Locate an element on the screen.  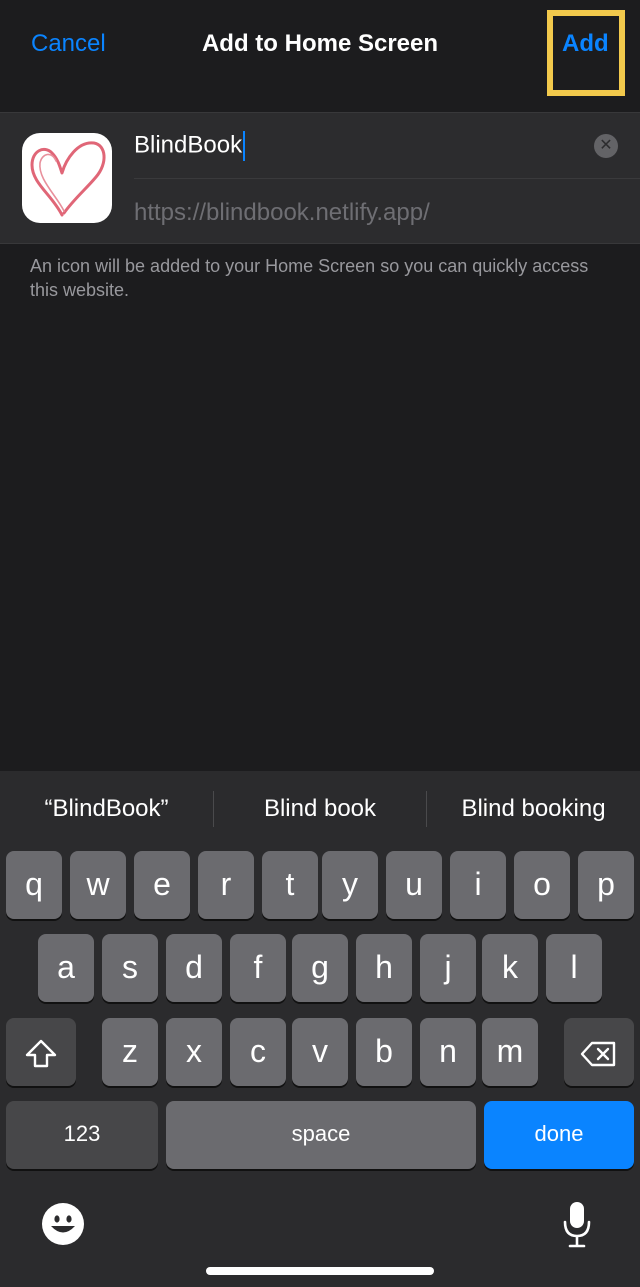
microphone-icon is located at coordinates (577, 1225).